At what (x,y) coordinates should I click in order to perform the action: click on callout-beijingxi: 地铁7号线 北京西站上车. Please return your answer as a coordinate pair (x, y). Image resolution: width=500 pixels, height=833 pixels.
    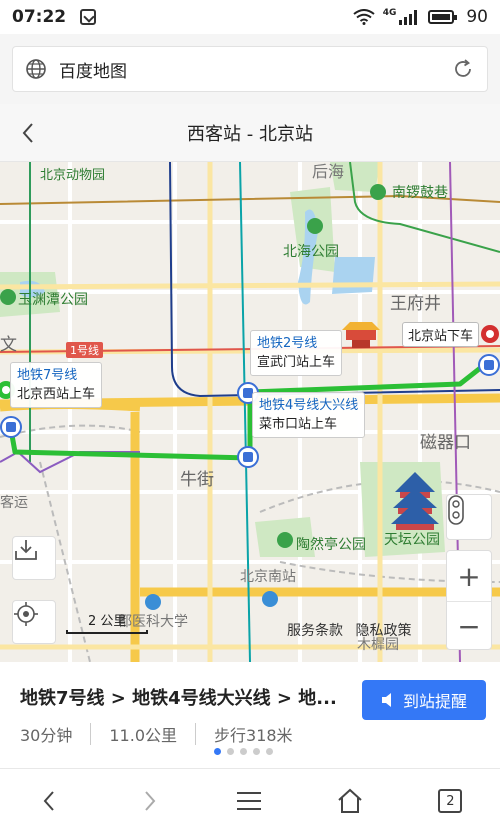
    Looking at the image, I should click on (56, 385).